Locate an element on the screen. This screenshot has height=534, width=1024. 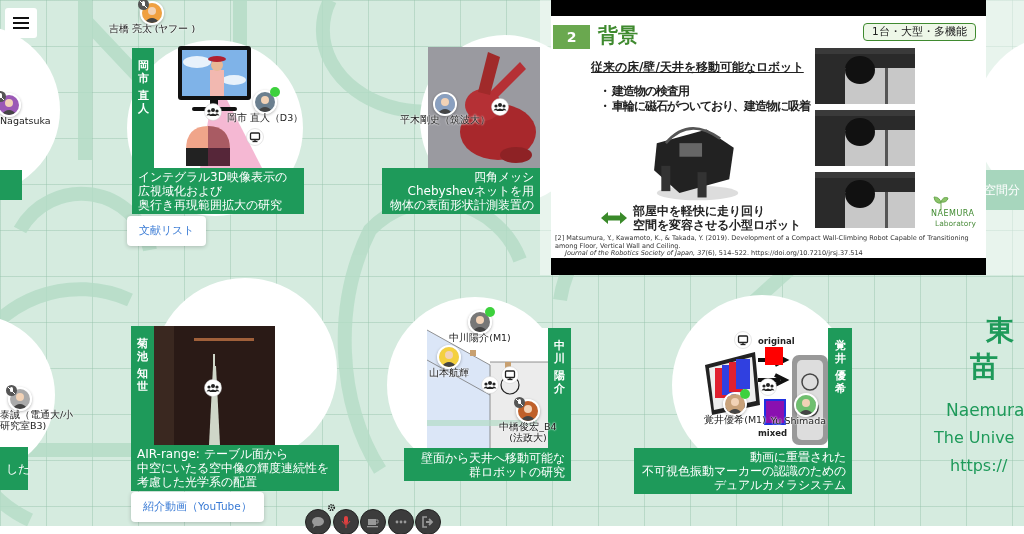
participant-name: 岡市 直人（D3） is located at coordinates (265, 118).